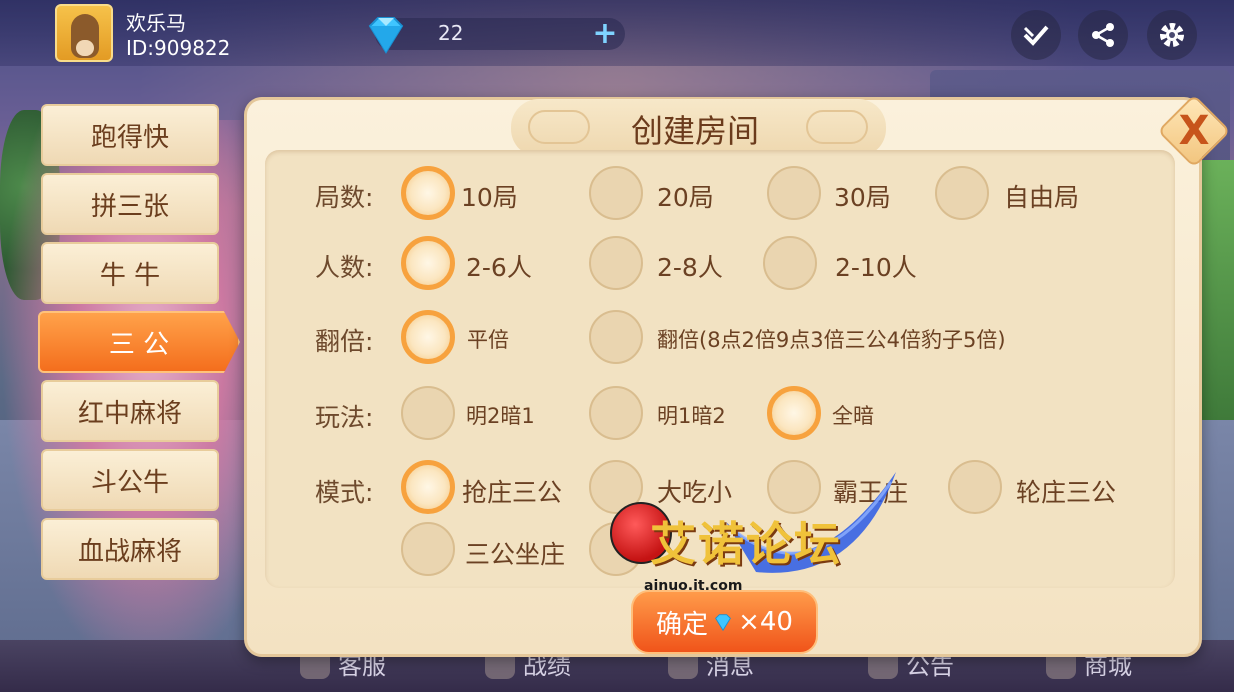  What do you see at coordinates (344, 267) in the screenshot?
I see `players-label: 人数:` at bounding box center [344, 267].